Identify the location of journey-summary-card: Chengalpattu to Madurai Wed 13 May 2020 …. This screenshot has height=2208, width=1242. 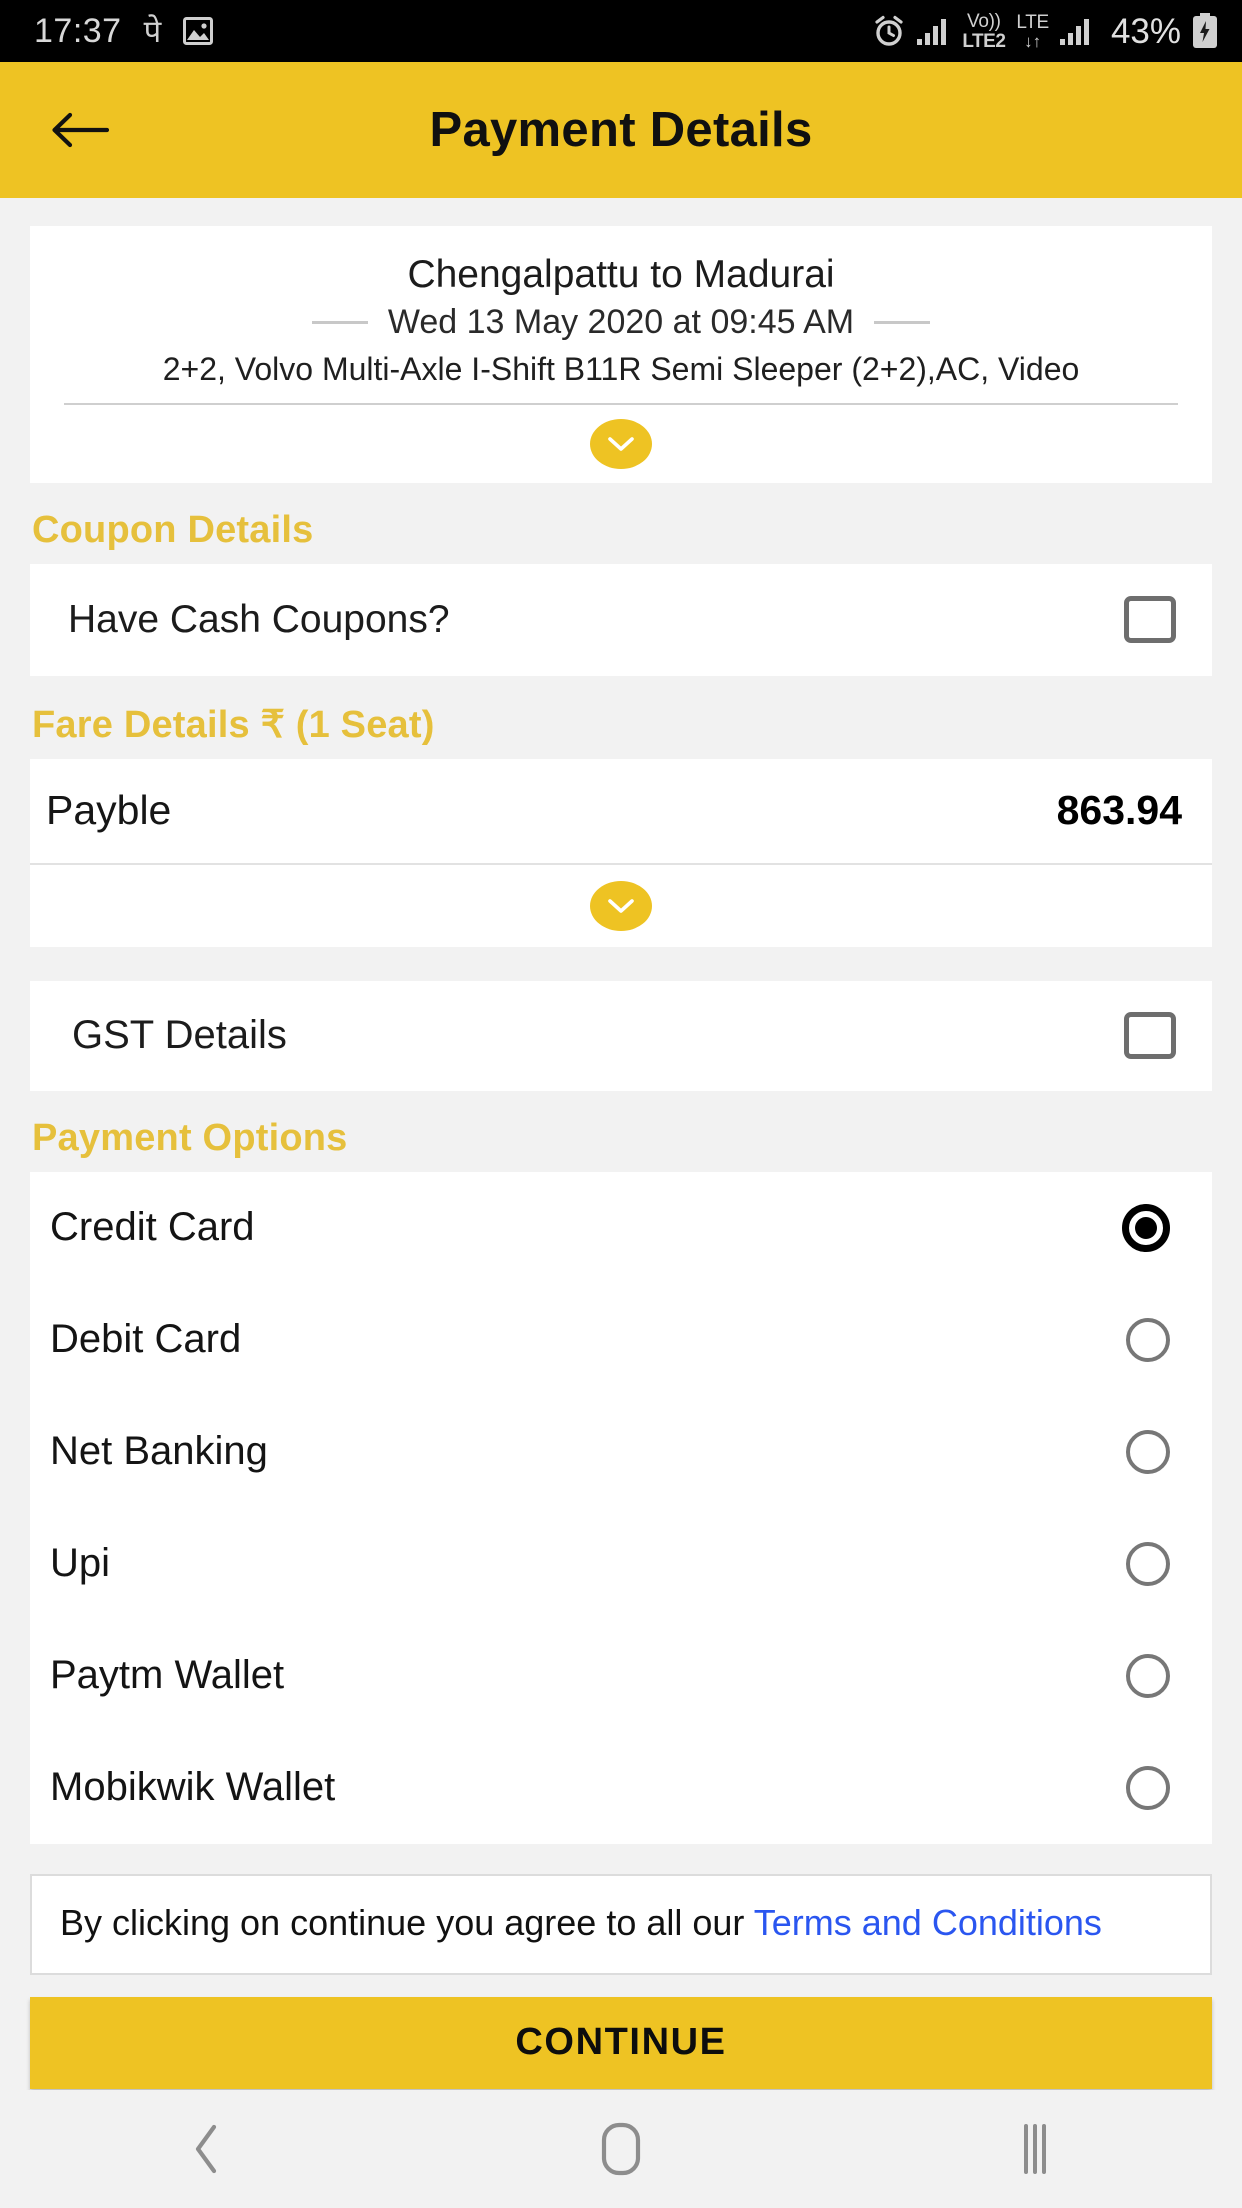
(621, 354).